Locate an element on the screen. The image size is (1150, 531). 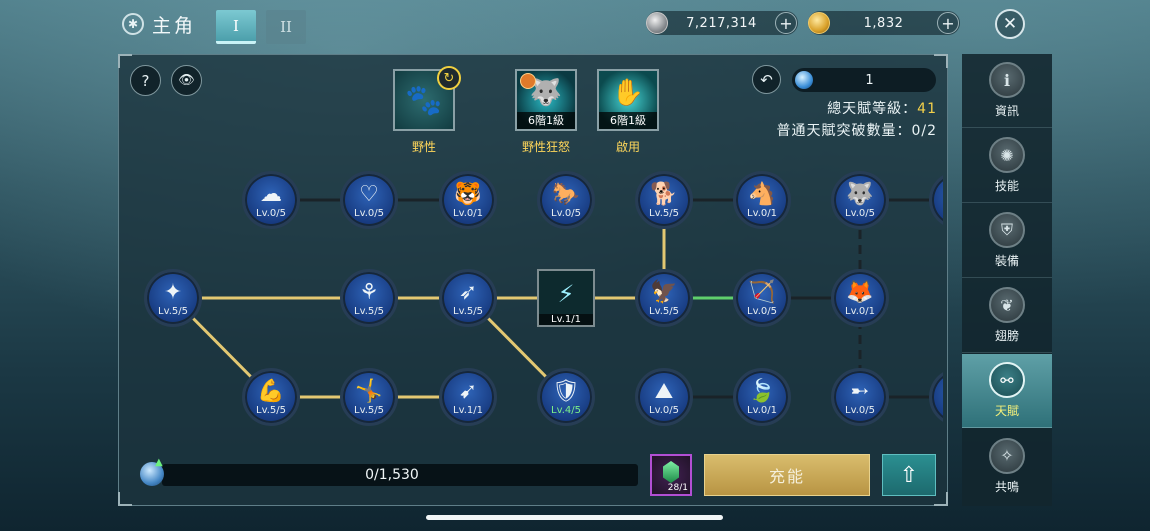
wing-icon: ❦ is located at coordinates (1007, 305).